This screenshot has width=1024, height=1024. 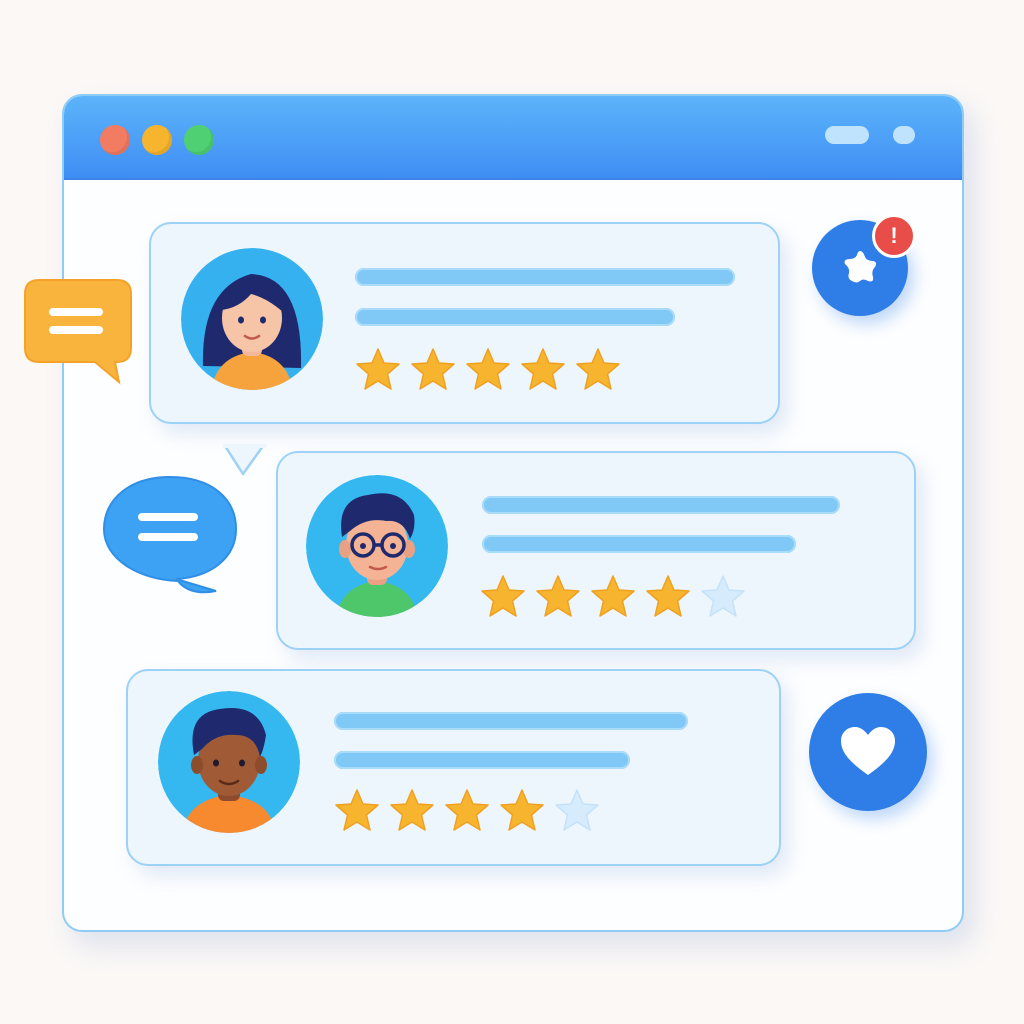 I want to click on man-glasses-avatar, so click(x=377, y=546).